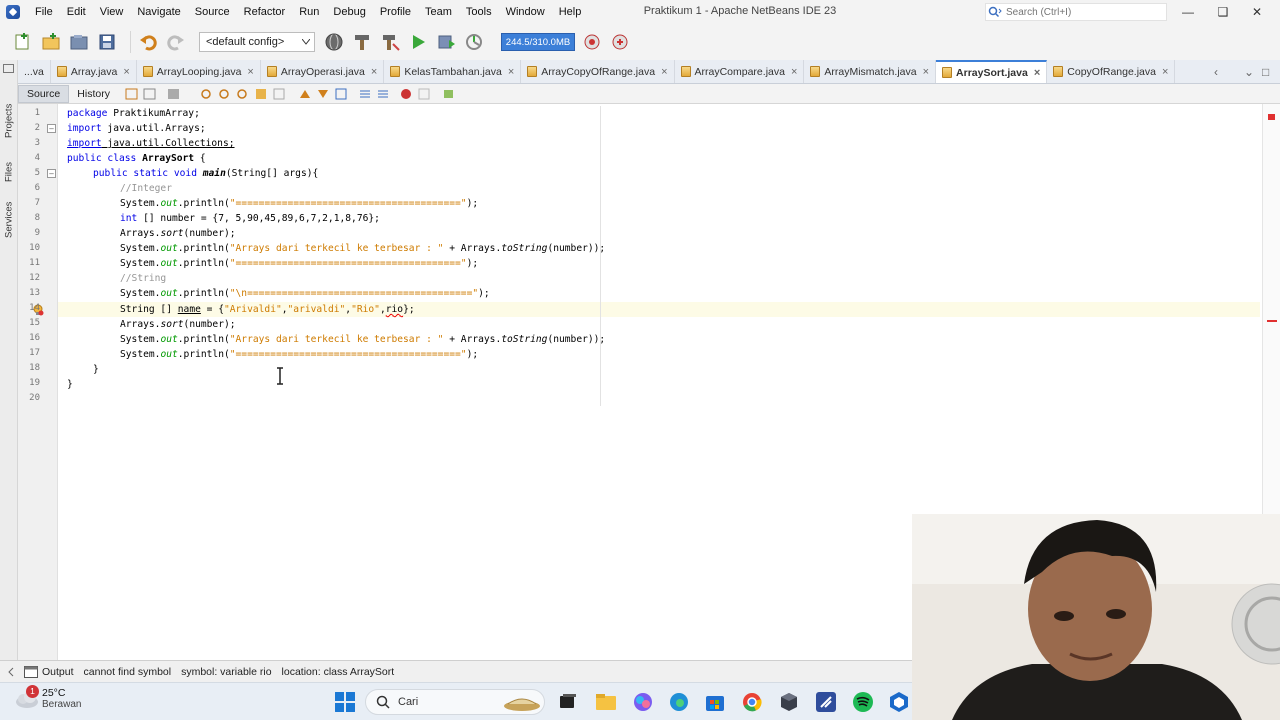  Describe the element at coordinates (1257, 12) in the screenshot. I see `close-window-button: ✕` at that location.